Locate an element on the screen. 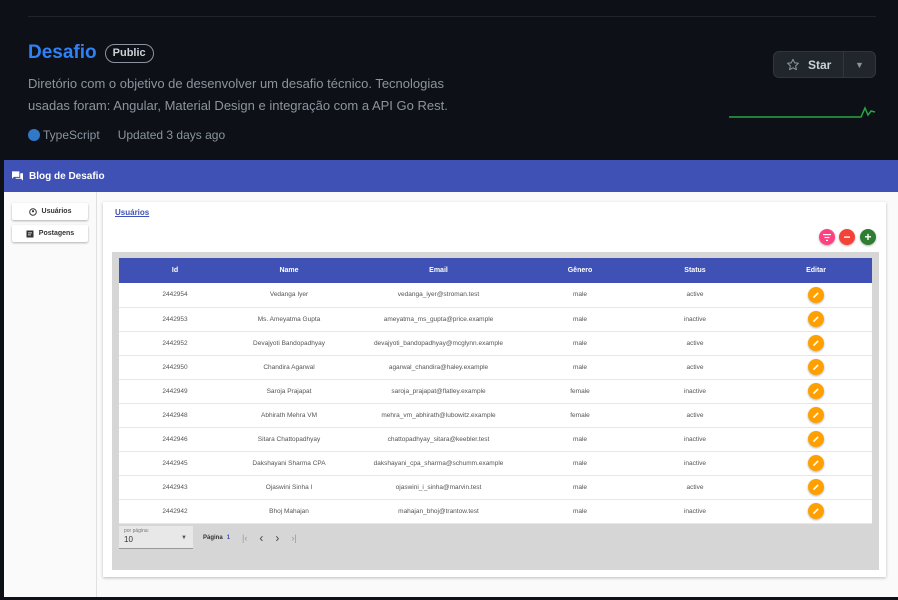 This screenshot has height=600, width=898. cell-name: Chandira Agarwal is located at coordinates (289, 367).